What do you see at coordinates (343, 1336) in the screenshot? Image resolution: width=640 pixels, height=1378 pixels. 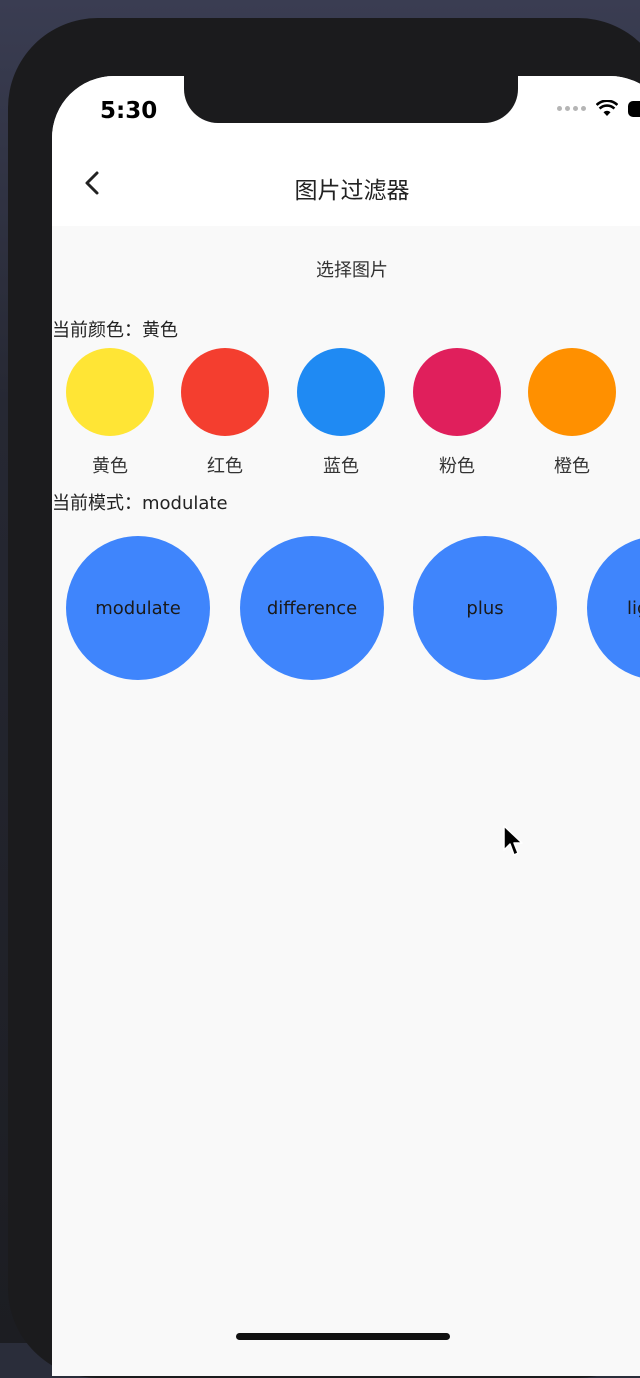 I see `home-indicator` at bounding box center [343, 1336].